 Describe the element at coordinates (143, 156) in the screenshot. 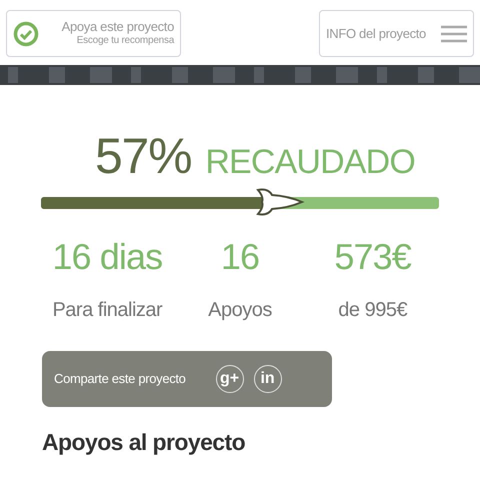

I see `percent-raised: 57%` at that location.